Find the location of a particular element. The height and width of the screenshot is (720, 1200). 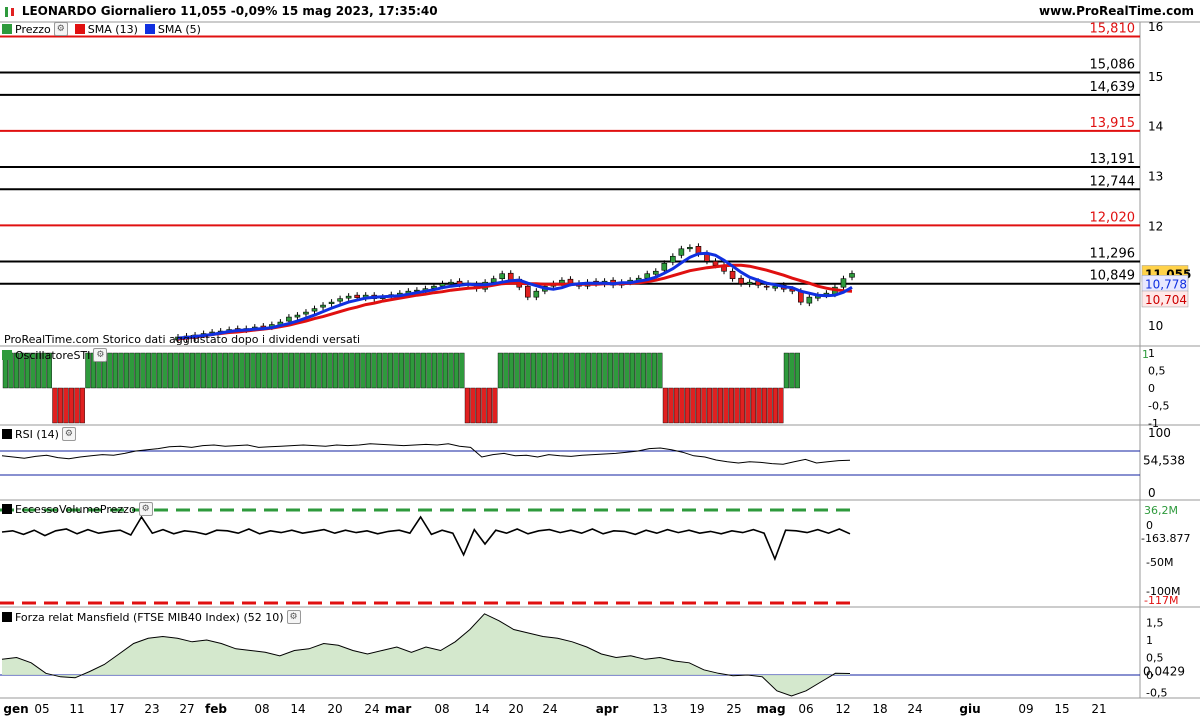

x-axis-tick: apr is located at coordinates (607, 709).